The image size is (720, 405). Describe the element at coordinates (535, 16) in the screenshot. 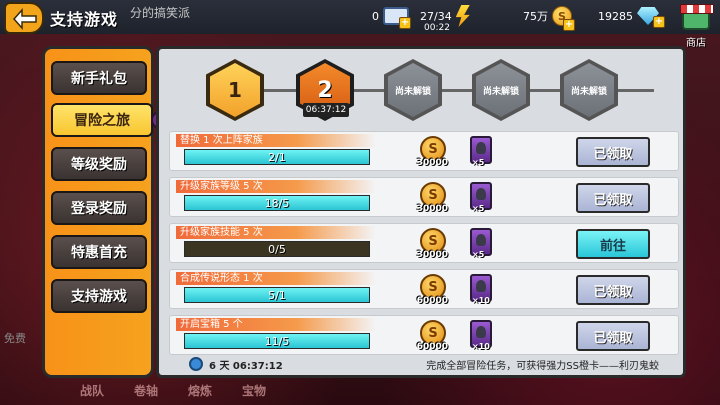

I see `gold-count: 75万` at that location.